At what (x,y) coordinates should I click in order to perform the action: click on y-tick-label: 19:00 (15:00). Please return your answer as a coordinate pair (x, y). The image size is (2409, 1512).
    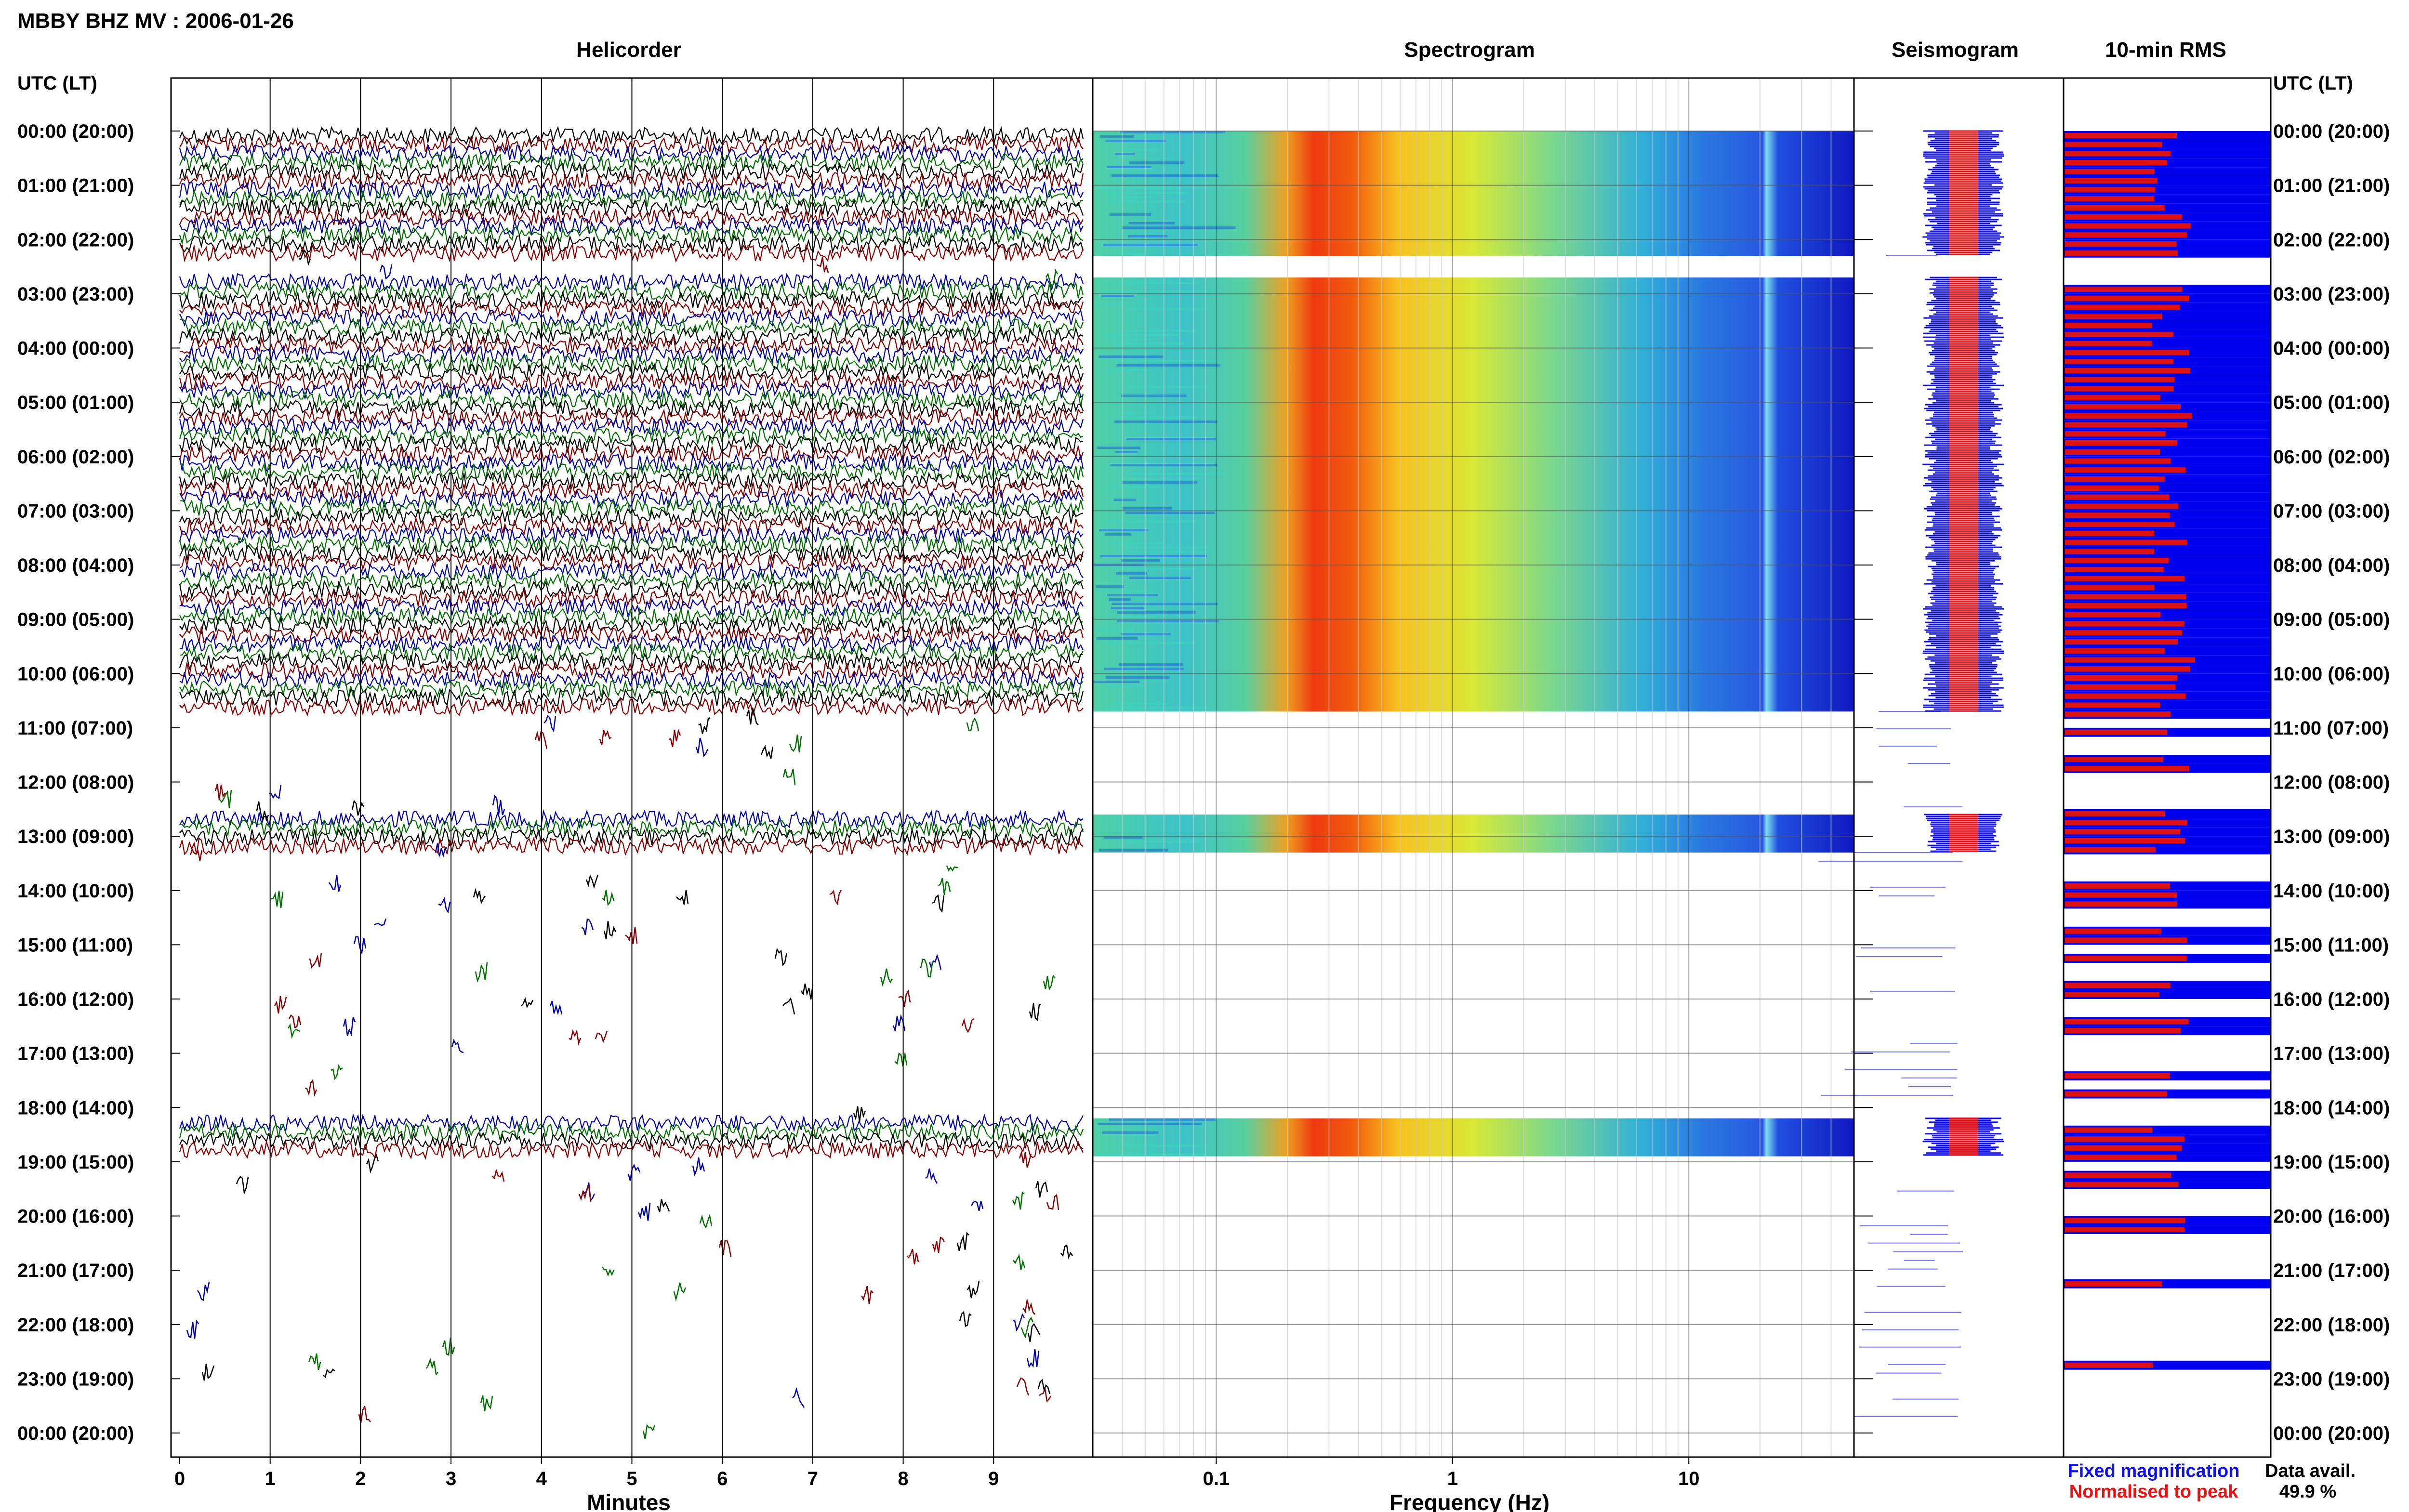
    Looking at the image, I should click on (75, 1162).